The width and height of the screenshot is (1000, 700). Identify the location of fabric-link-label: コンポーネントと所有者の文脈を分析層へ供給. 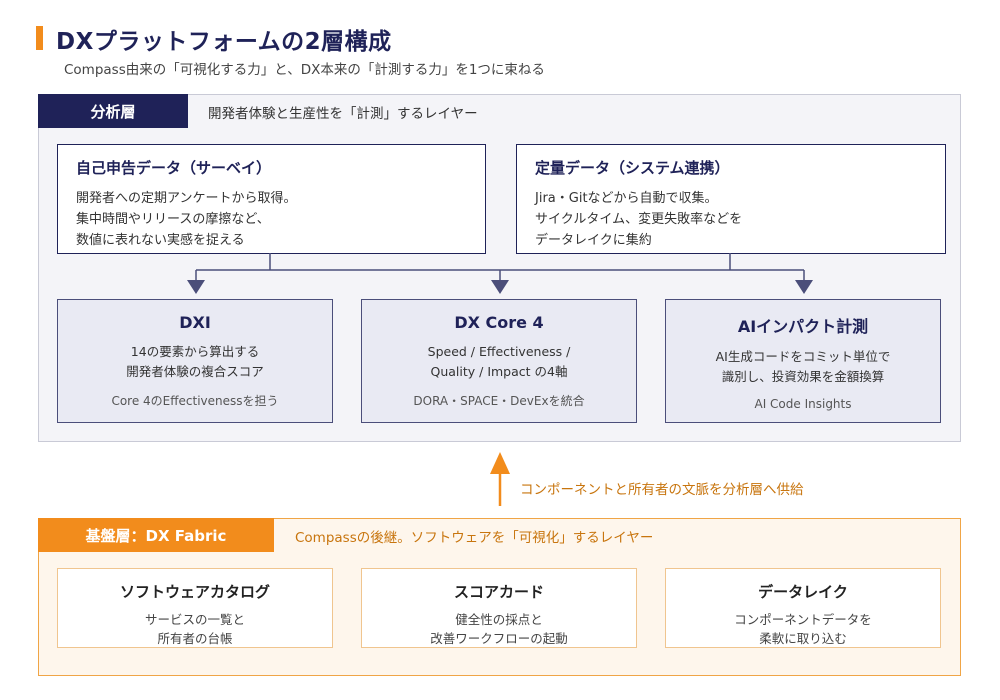
(662, 490).